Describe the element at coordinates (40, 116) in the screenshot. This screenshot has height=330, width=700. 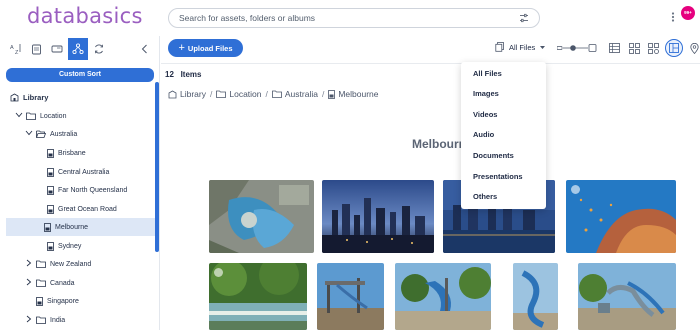
I see `tree-item-location: Location` at that location.